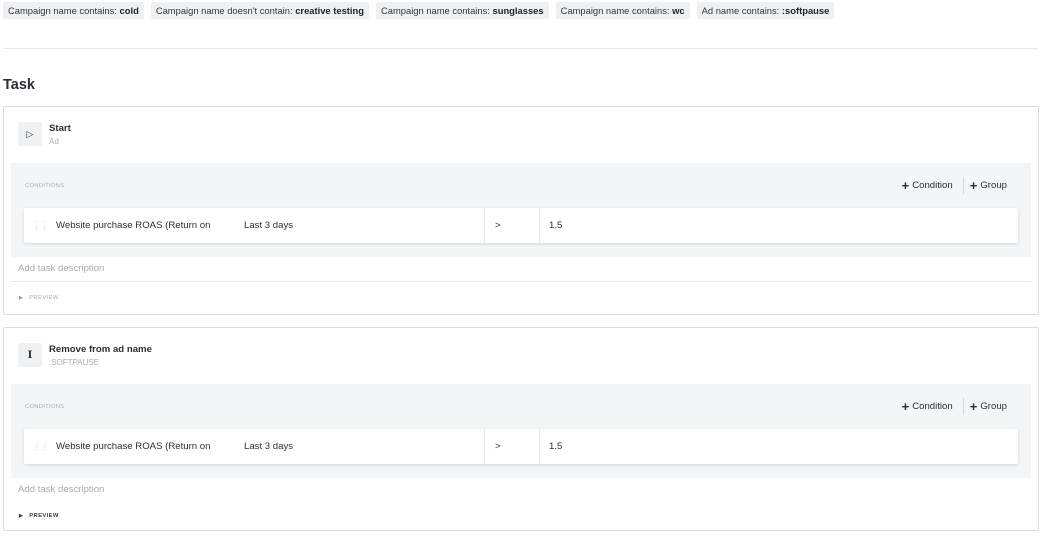 Image resolution: width=1044 pixels, height=539 pixels. Describe the element at coordinates (54, 141) in the screenshot. I see `task-subtitle: Ad` at that location.